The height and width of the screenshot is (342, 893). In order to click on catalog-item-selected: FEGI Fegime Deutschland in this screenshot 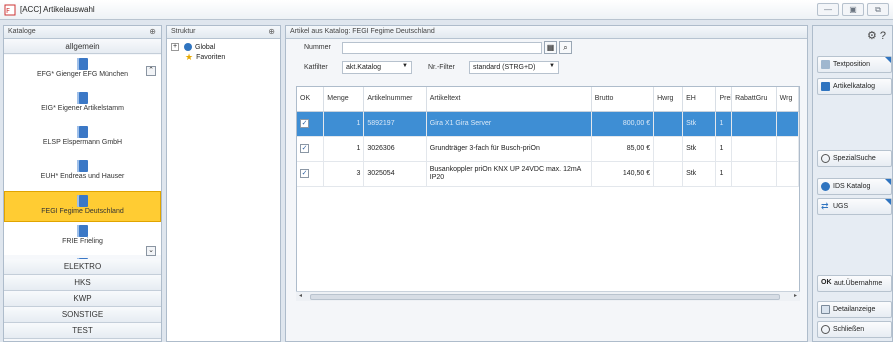, I will do `click(82, 206)`.